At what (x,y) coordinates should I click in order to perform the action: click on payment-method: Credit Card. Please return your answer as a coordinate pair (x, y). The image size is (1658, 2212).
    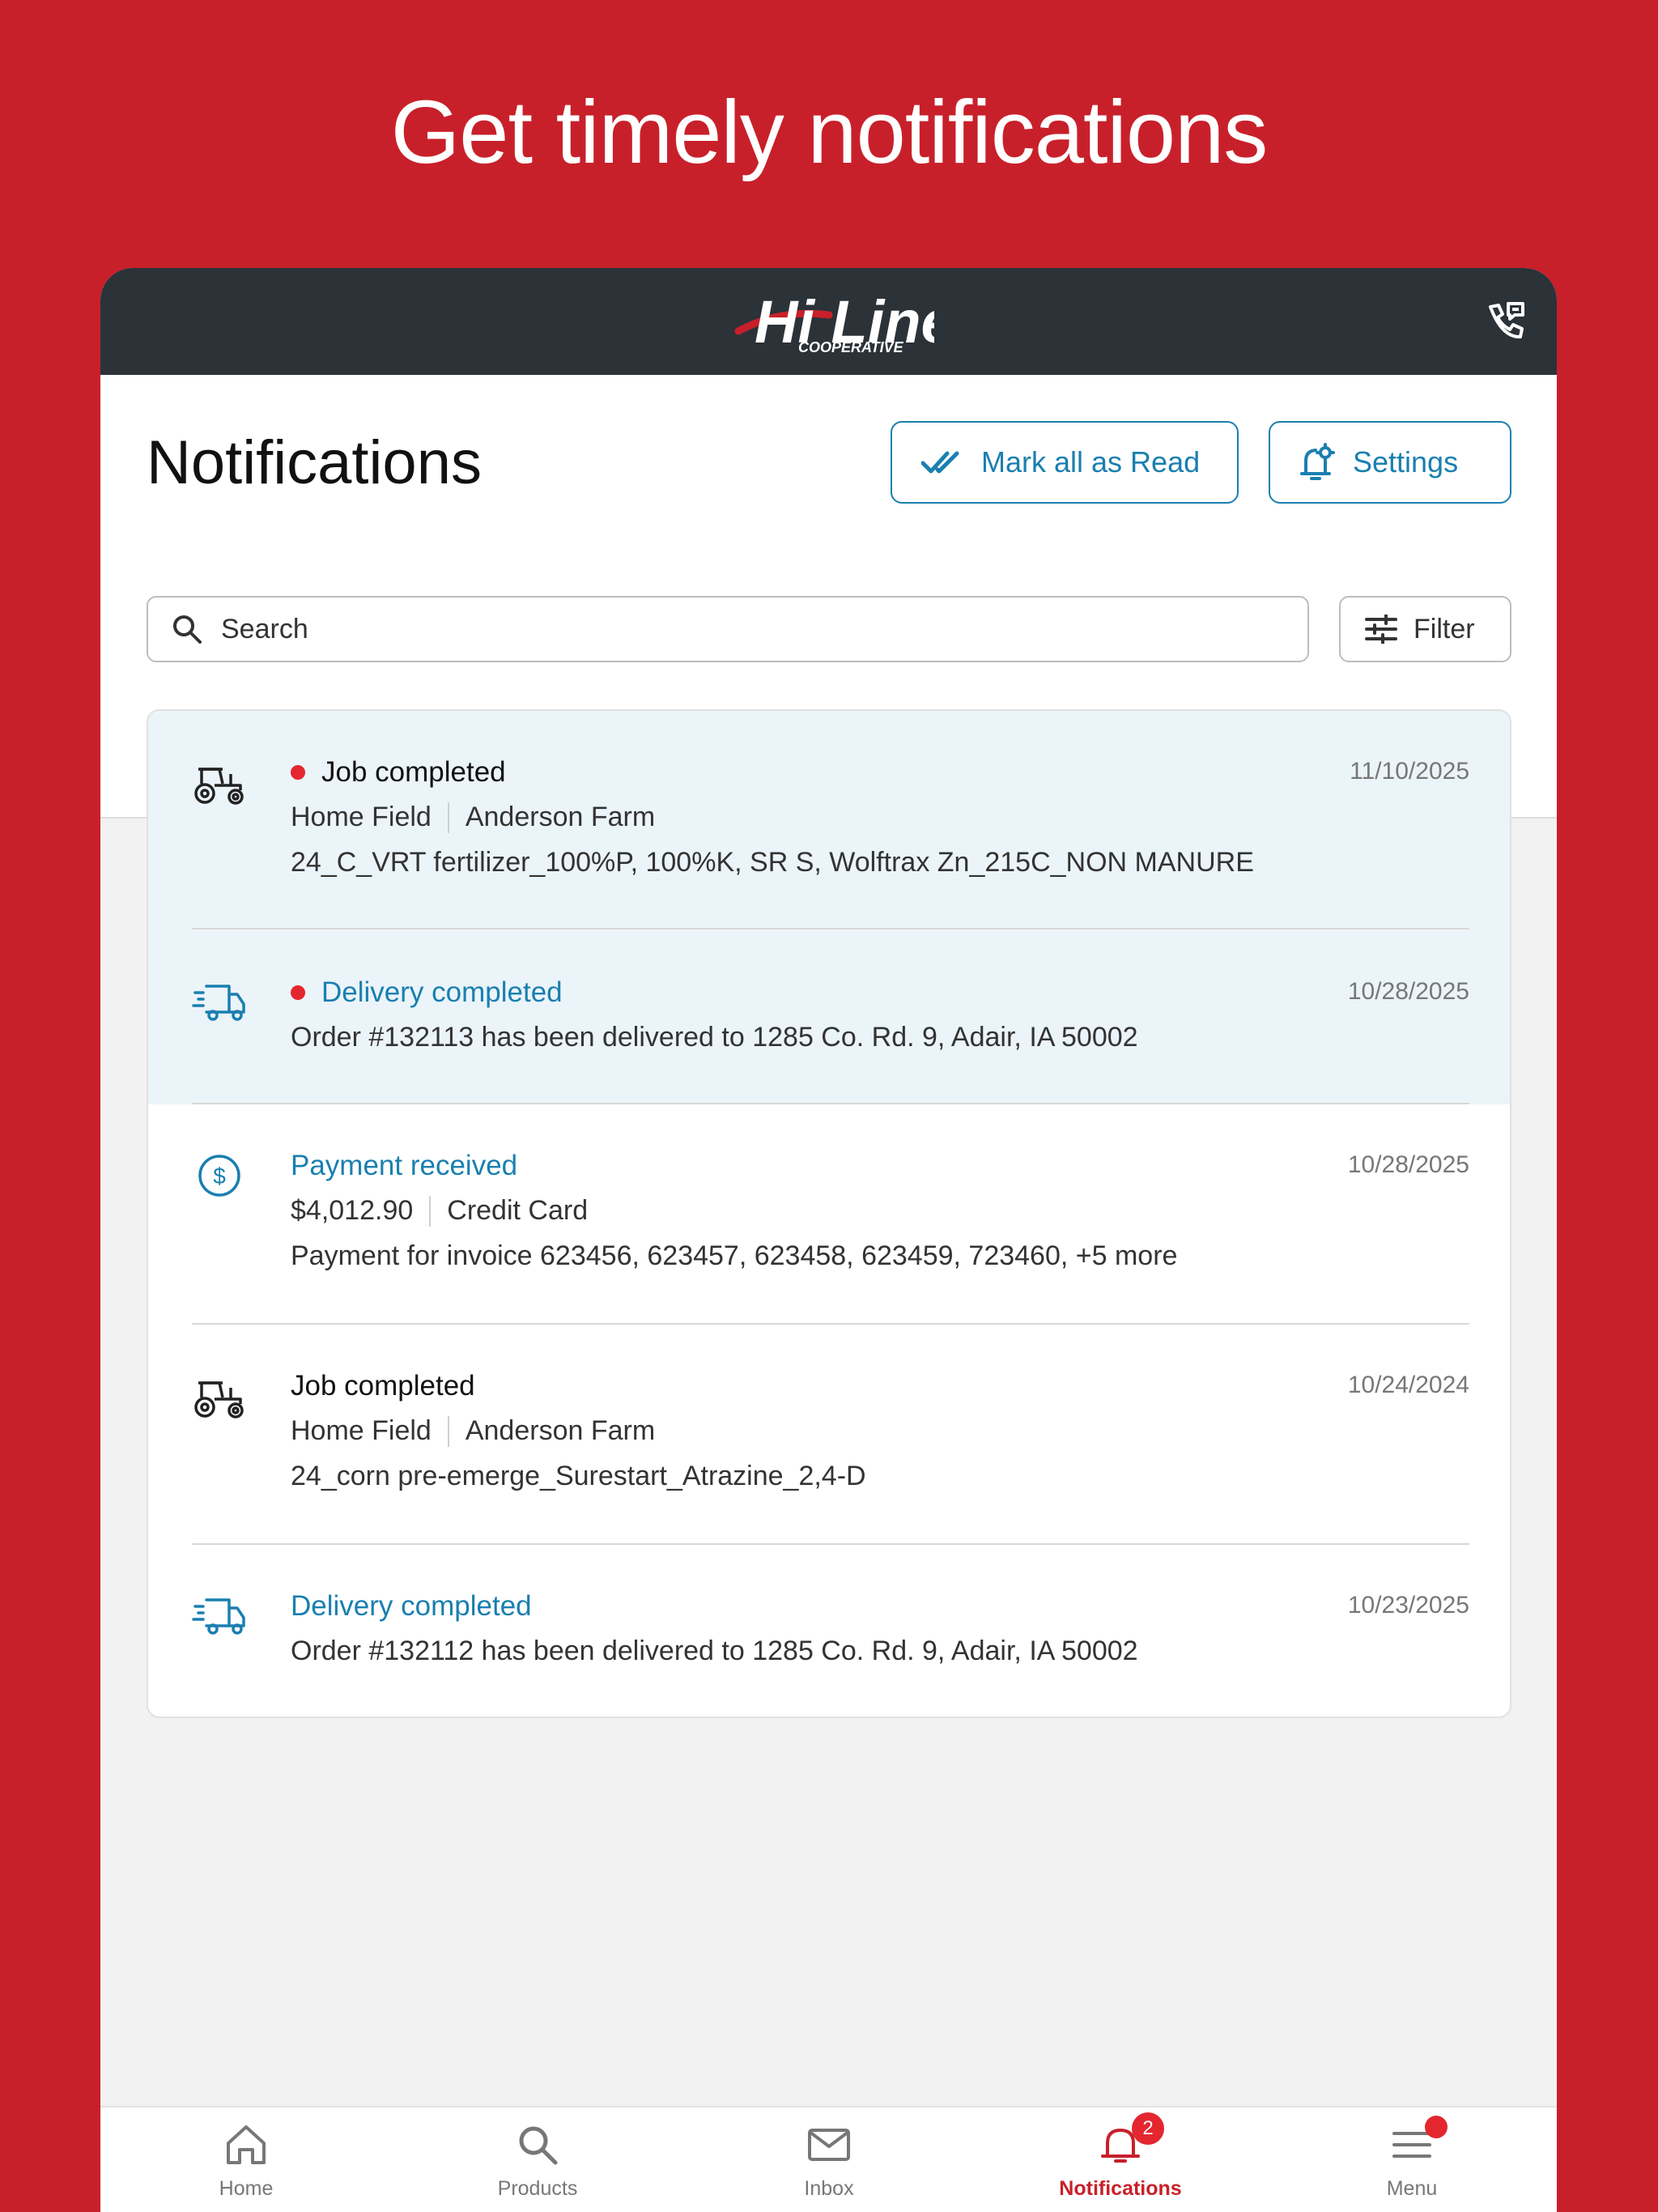
    Looking at the image, I should click on (518, 1211).